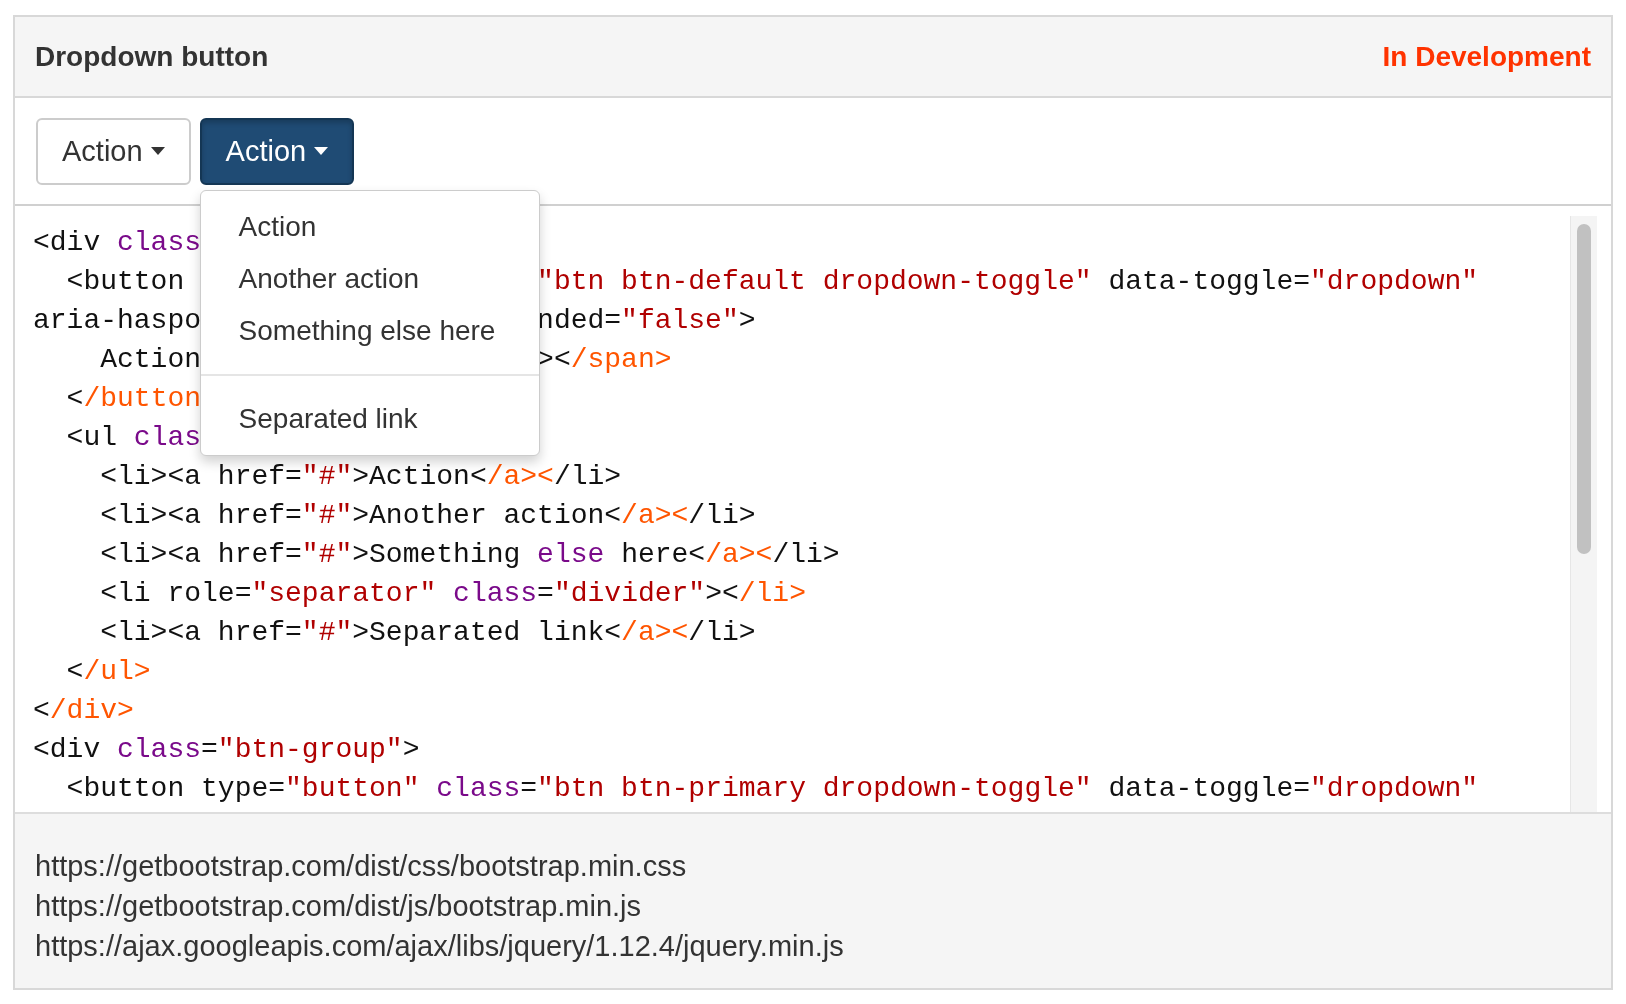 This screenshot has width=1626, height=1004. What do you see at coordinates (440, 946) in the screenshot?
I see `resource-url: https://ajax.googleapis.com/ajax/libs/jquery/1.12.4/jquery.min.js` at bounding box center [440, 946].